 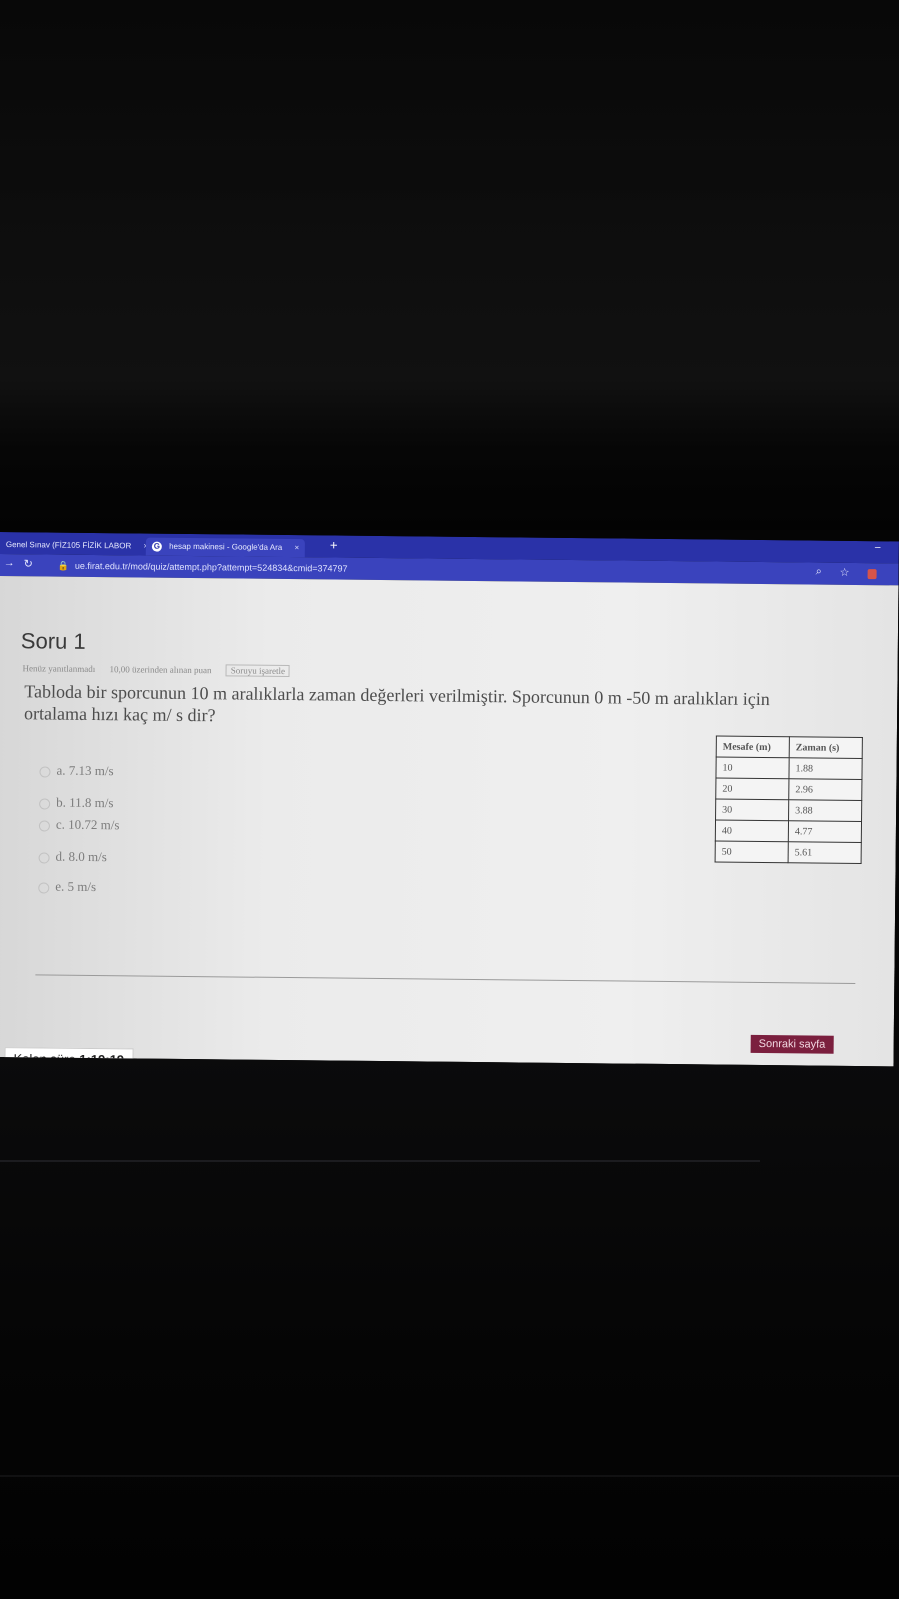 What do you see at coordinates (76, 802) in the screenshot?
I see `answer-option-b: b. 11.8 m/s` at bounding box center [76, 802].